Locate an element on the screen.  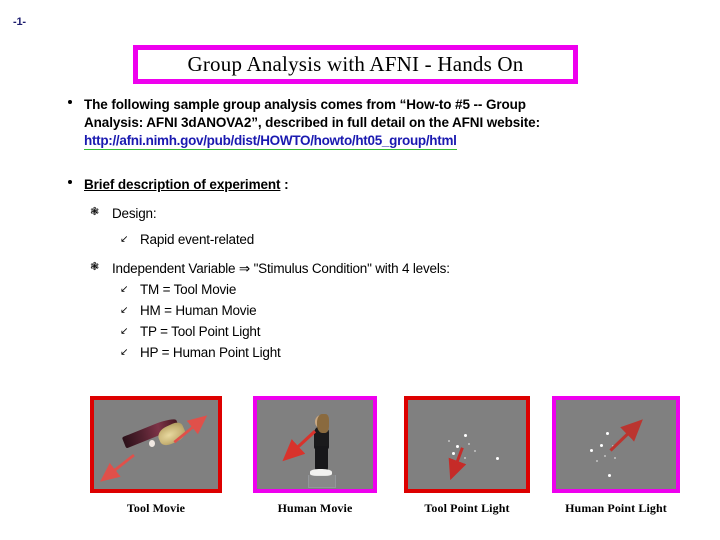
figure-tool-point-light: Tool Point Light is located at coordinates (467, 456).